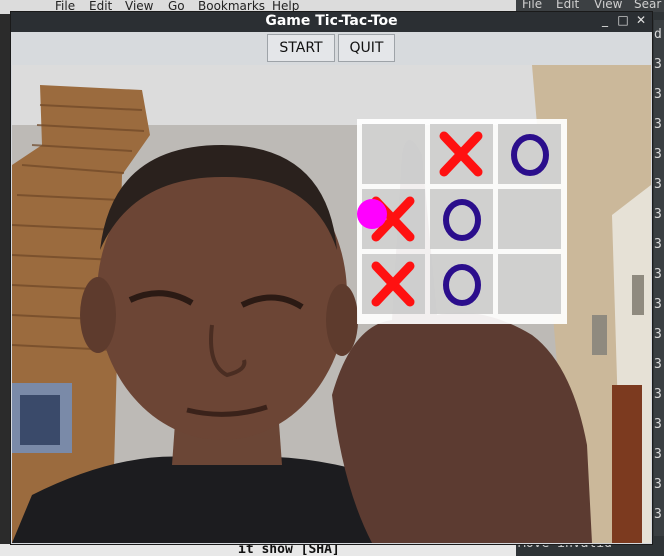 The height and width of the screenshot is (556, 664). I want to click on background-editor-text-column: d33333333333333333, so click(659, 288).